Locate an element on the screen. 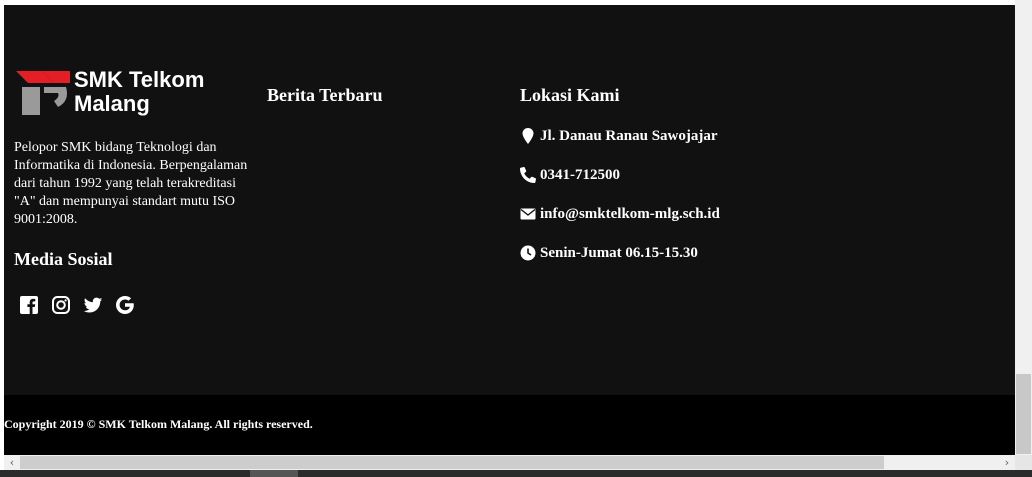 Image resolution: width=1032 pixels, height=477 pixels. school-logo: SMK Telkom Malang is located at coordinates (134, 92).